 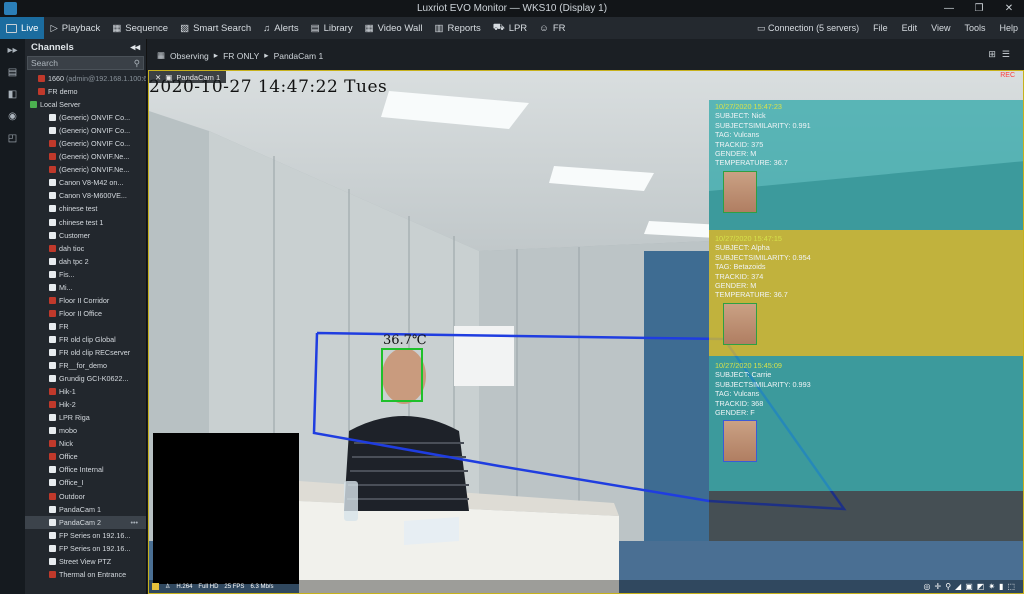 What do you see at coordinates (85, 522) in the screenshot?
I see `channel-item: PandaCam 2 •••` at bounding box center [85, 522].